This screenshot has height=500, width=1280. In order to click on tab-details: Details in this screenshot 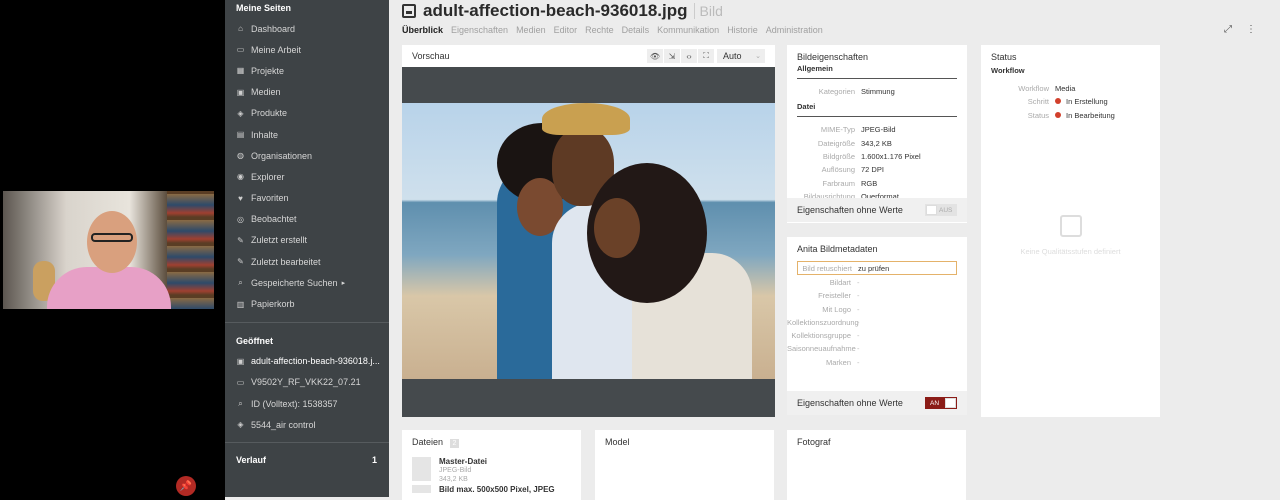, I will do `click(636, 30)`.